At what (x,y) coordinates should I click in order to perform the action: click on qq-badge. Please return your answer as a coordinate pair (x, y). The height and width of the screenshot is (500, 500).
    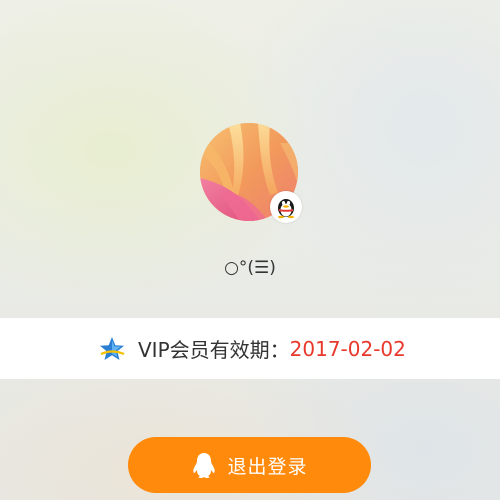
    Looking at the image, I should click on (286, 207).